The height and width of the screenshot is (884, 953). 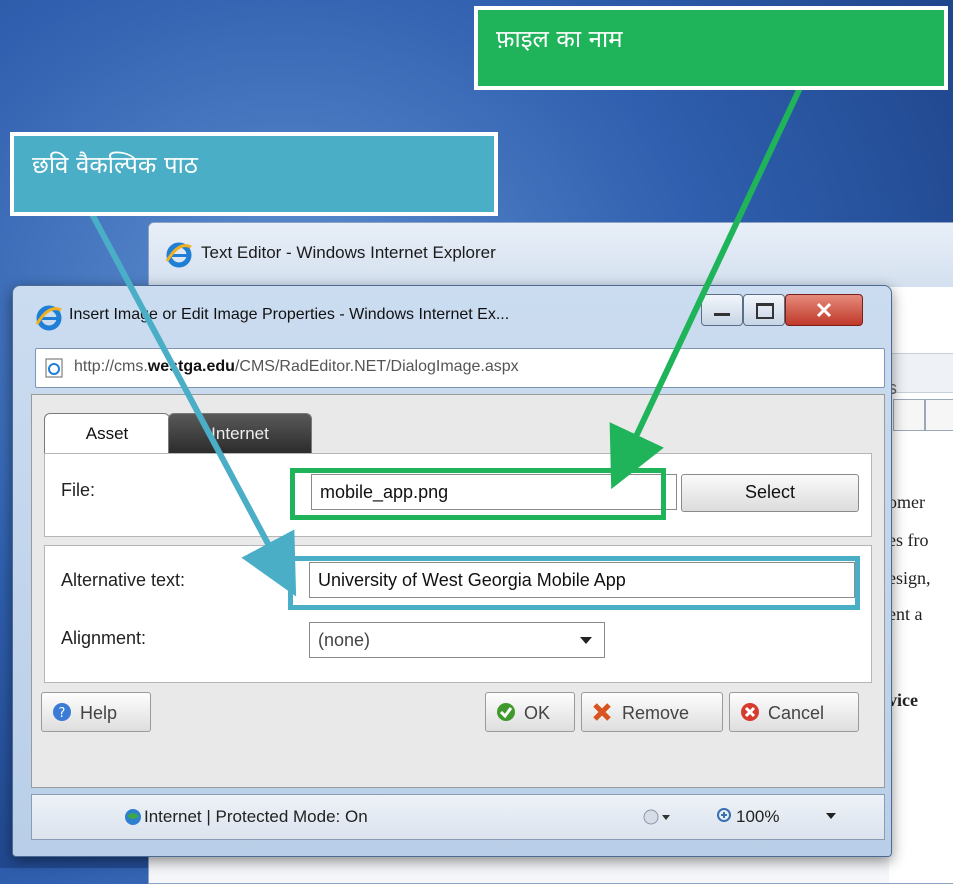 What do you see at coordinates (722, 314) in the screenshot?
I see `minimize-icon` at bounding box center [722, 314].